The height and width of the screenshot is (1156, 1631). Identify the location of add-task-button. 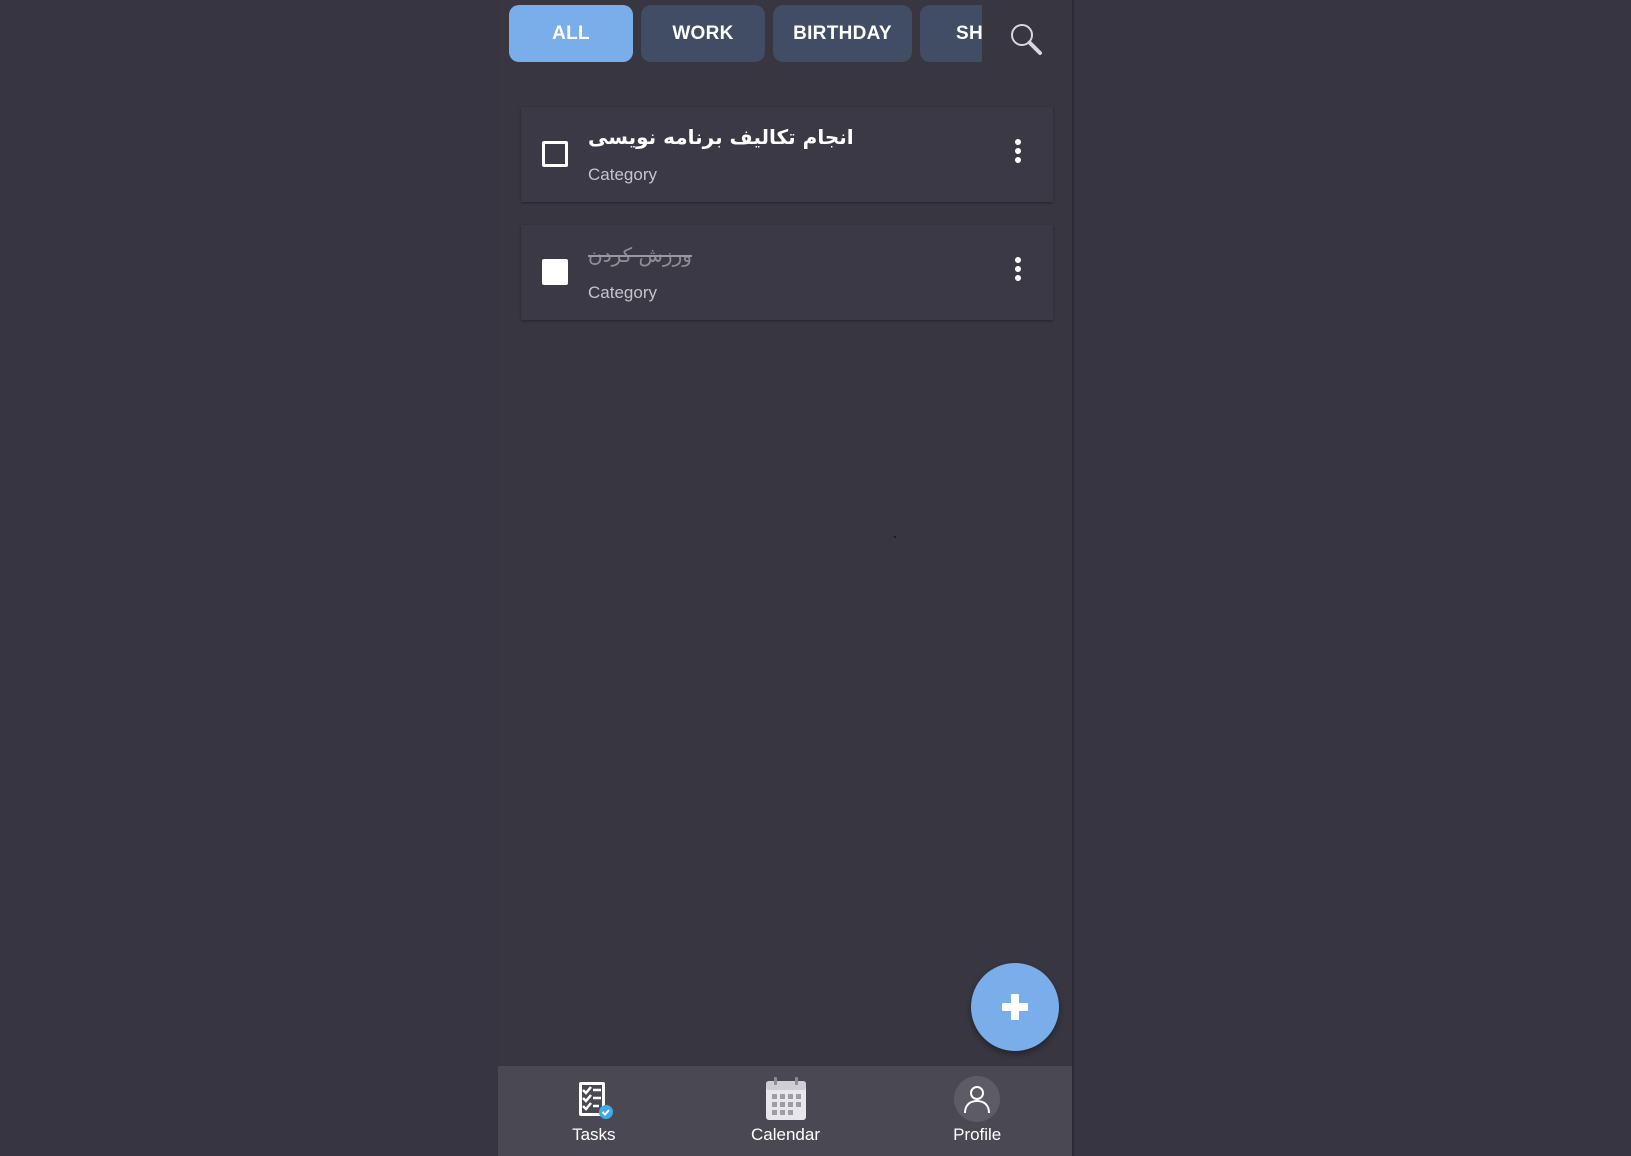
(1015, 1007).